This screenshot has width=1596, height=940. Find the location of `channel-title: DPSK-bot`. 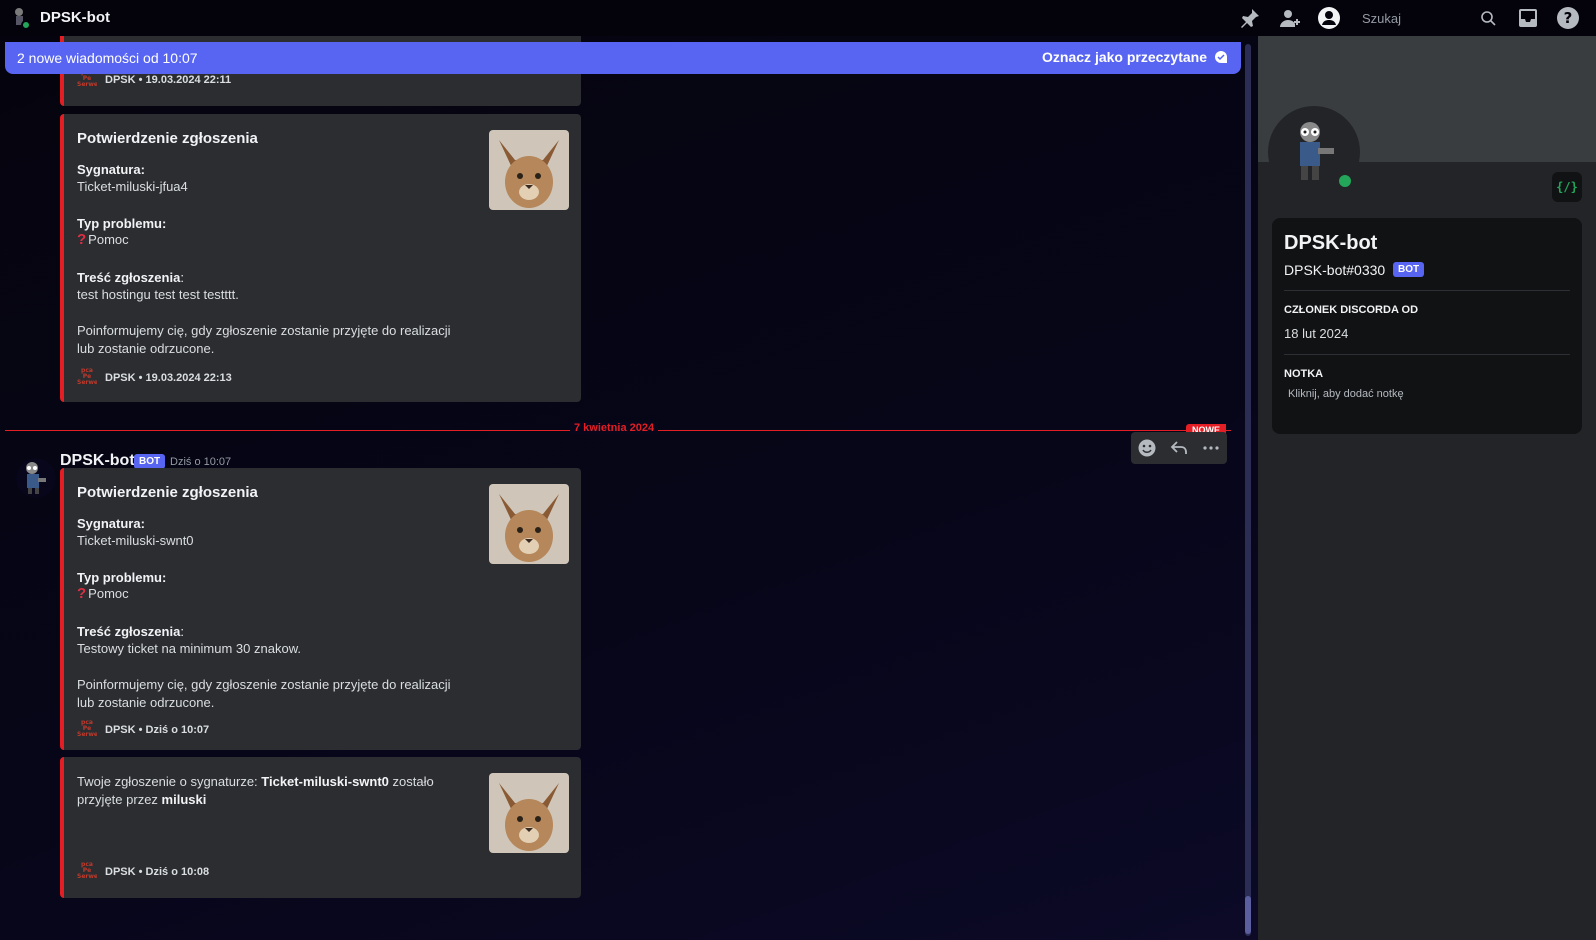

channel-title: DPSK-bot is located at coordinates (75, 17).